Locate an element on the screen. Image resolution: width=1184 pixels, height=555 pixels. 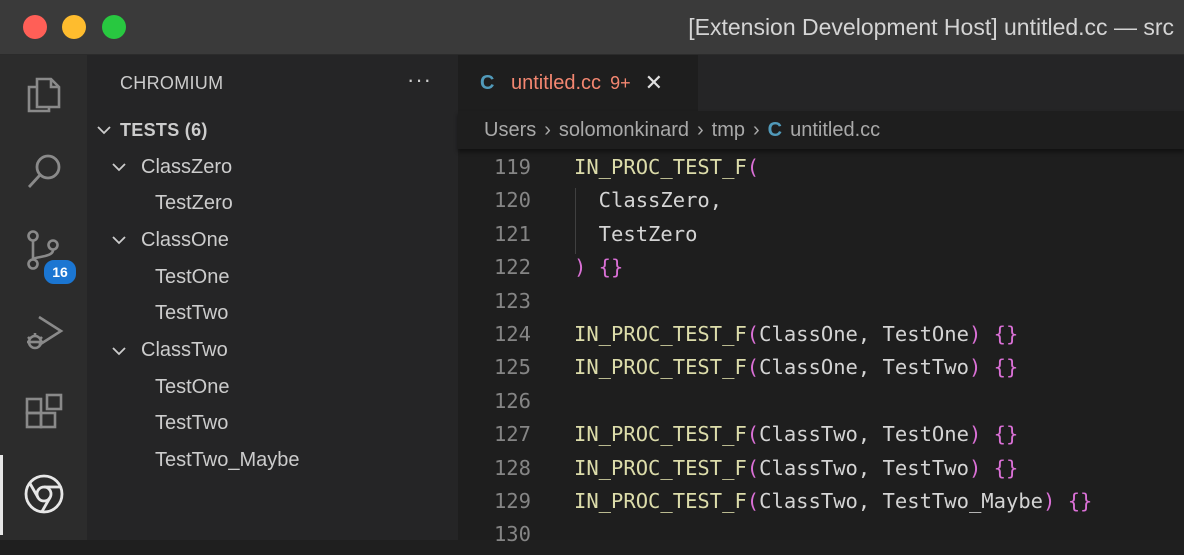
line-source: IN_PROC_TEST_F(ClassTwo, TestTwo) {} is located at coordinates (796, 468).